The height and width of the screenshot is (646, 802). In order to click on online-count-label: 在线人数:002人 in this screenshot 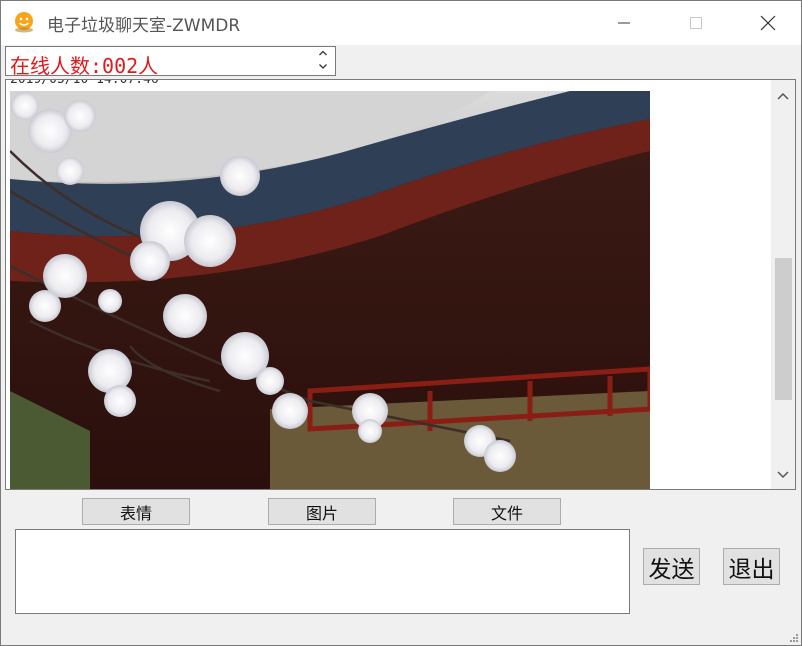, I will do `click(84, 66)`.